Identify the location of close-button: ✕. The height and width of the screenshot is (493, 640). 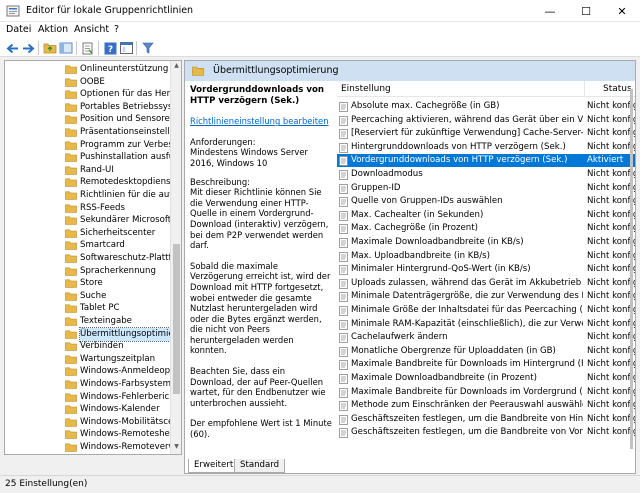
(622, 11).